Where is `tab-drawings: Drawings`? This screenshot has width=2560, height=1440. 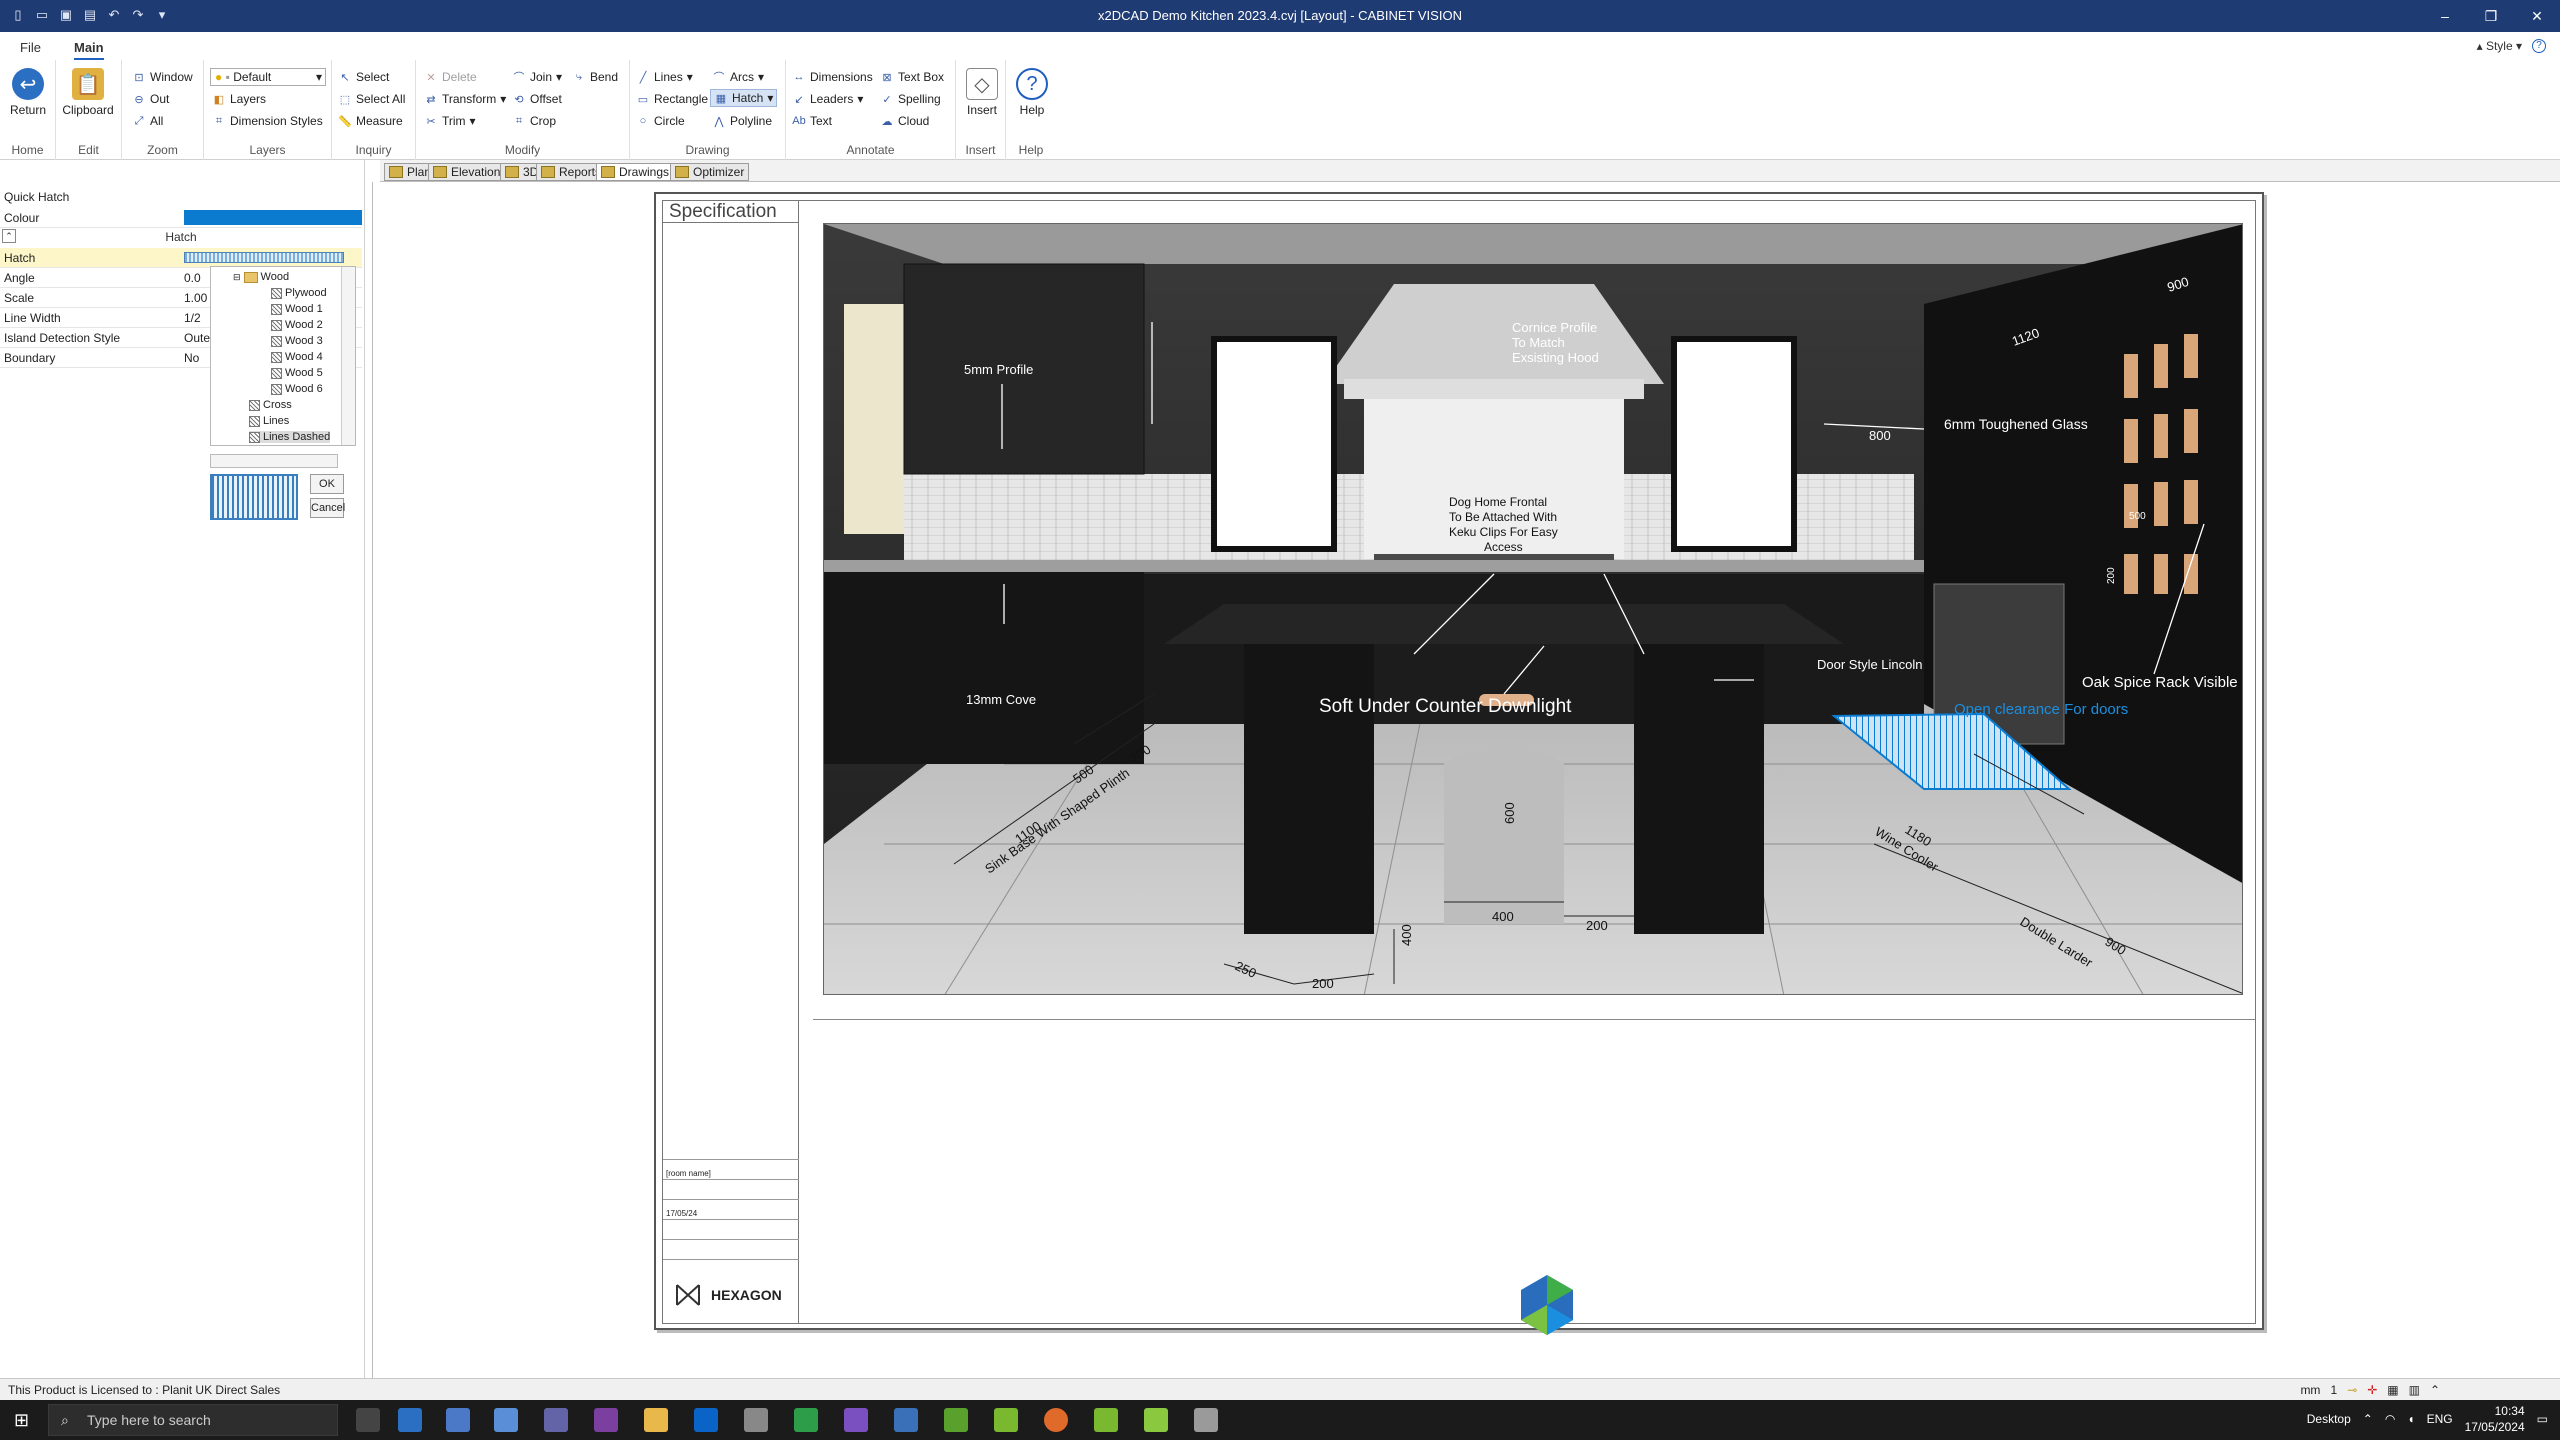
tab-drawings: Drawings is located at coordinates (635, 172).